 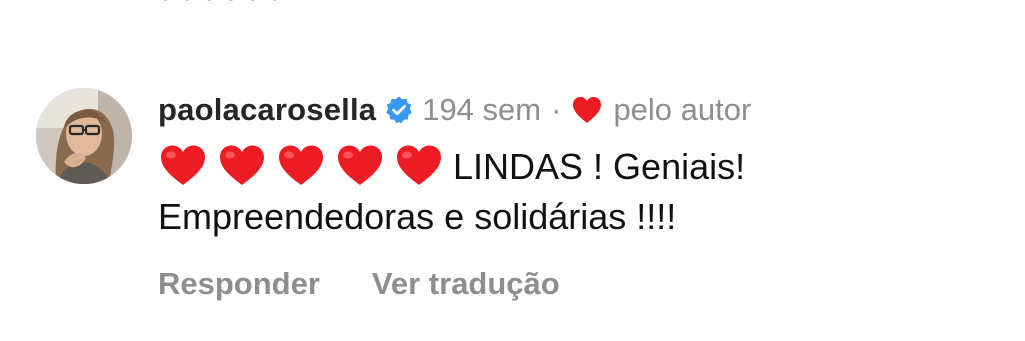 What do you see at coordinates (682, 109) in the screenshot?
I see `liked-by-author-label: pelo autor` at bounding box center [682, 109].